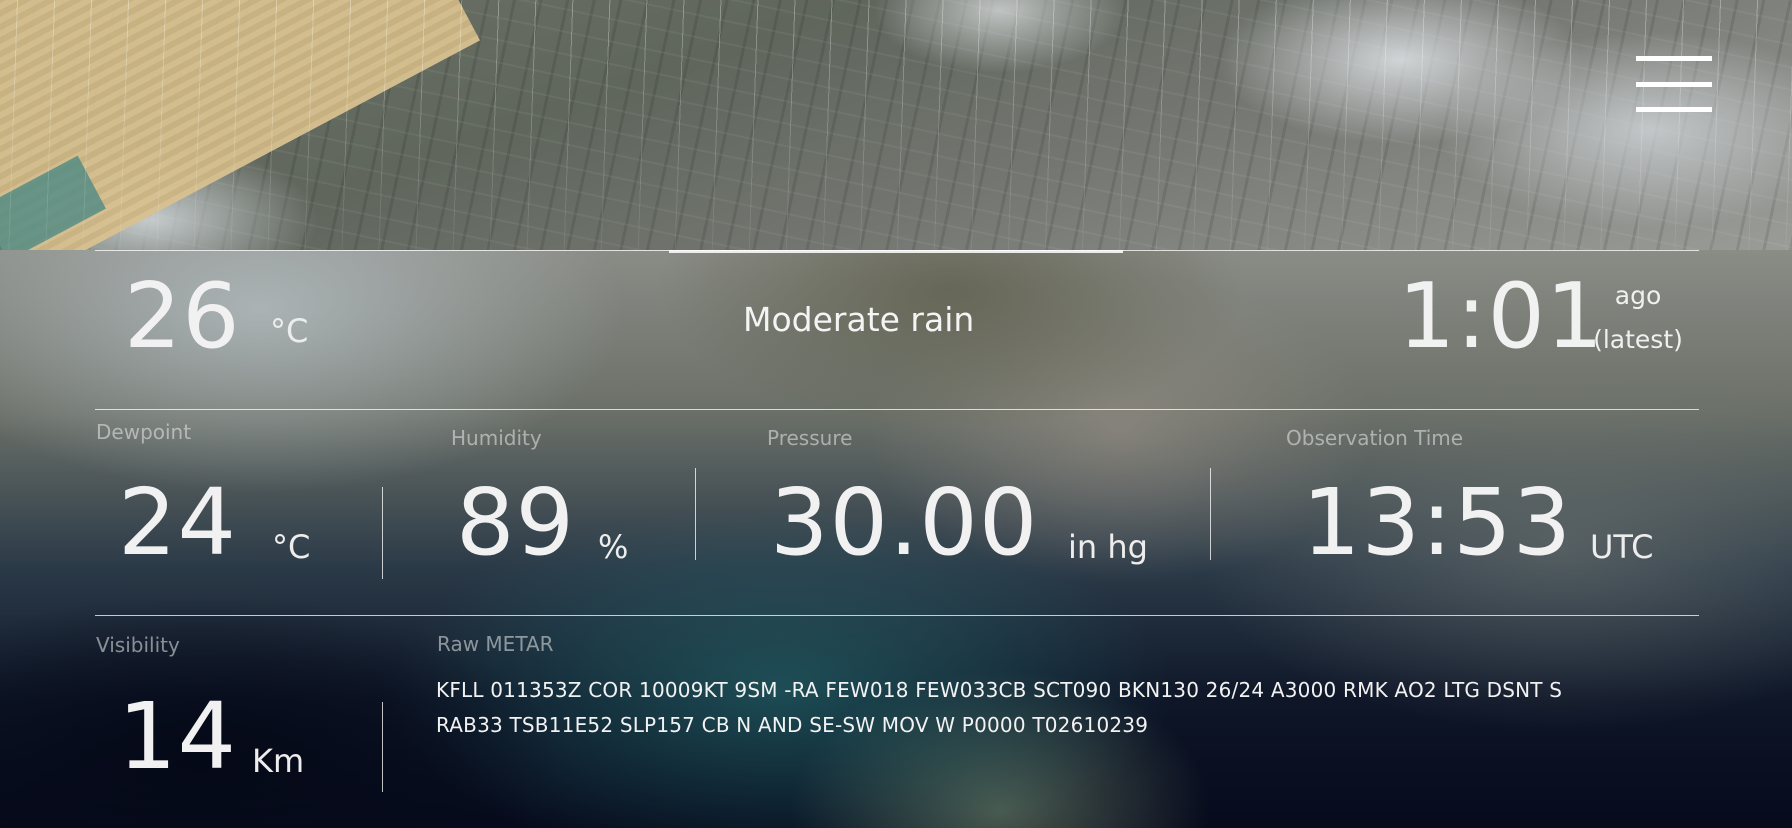 This screenshot has width=1792, height=828. I want to click on divider-bottom, so click(897, 615).